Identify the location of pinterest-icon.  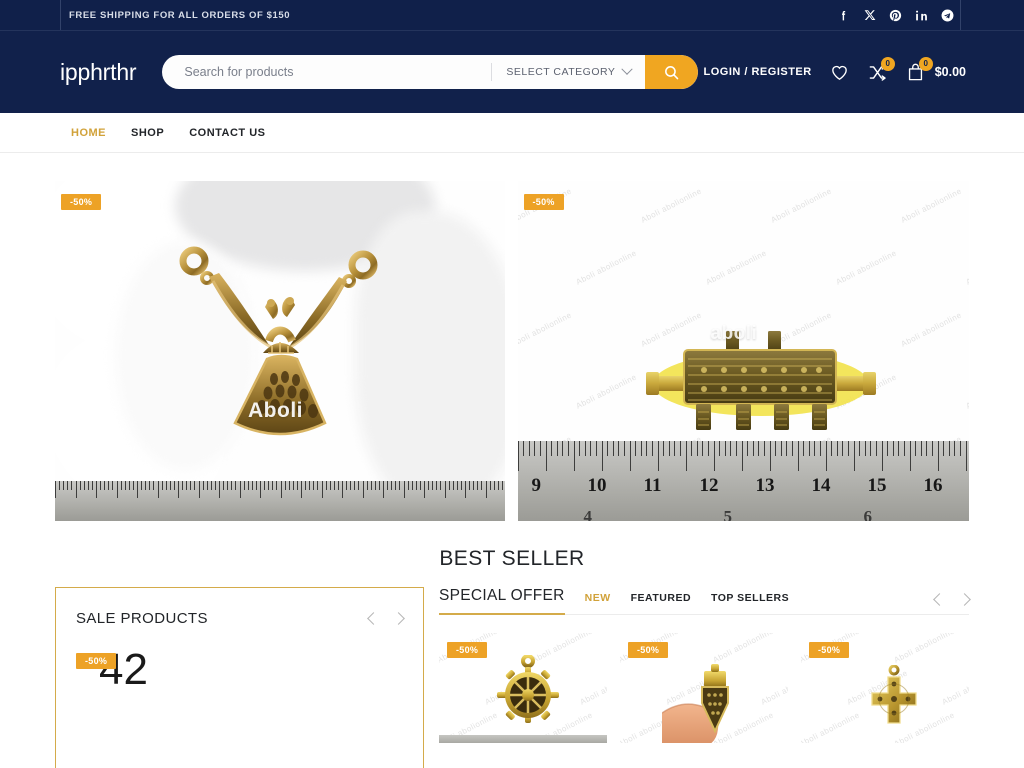
(895, 15).